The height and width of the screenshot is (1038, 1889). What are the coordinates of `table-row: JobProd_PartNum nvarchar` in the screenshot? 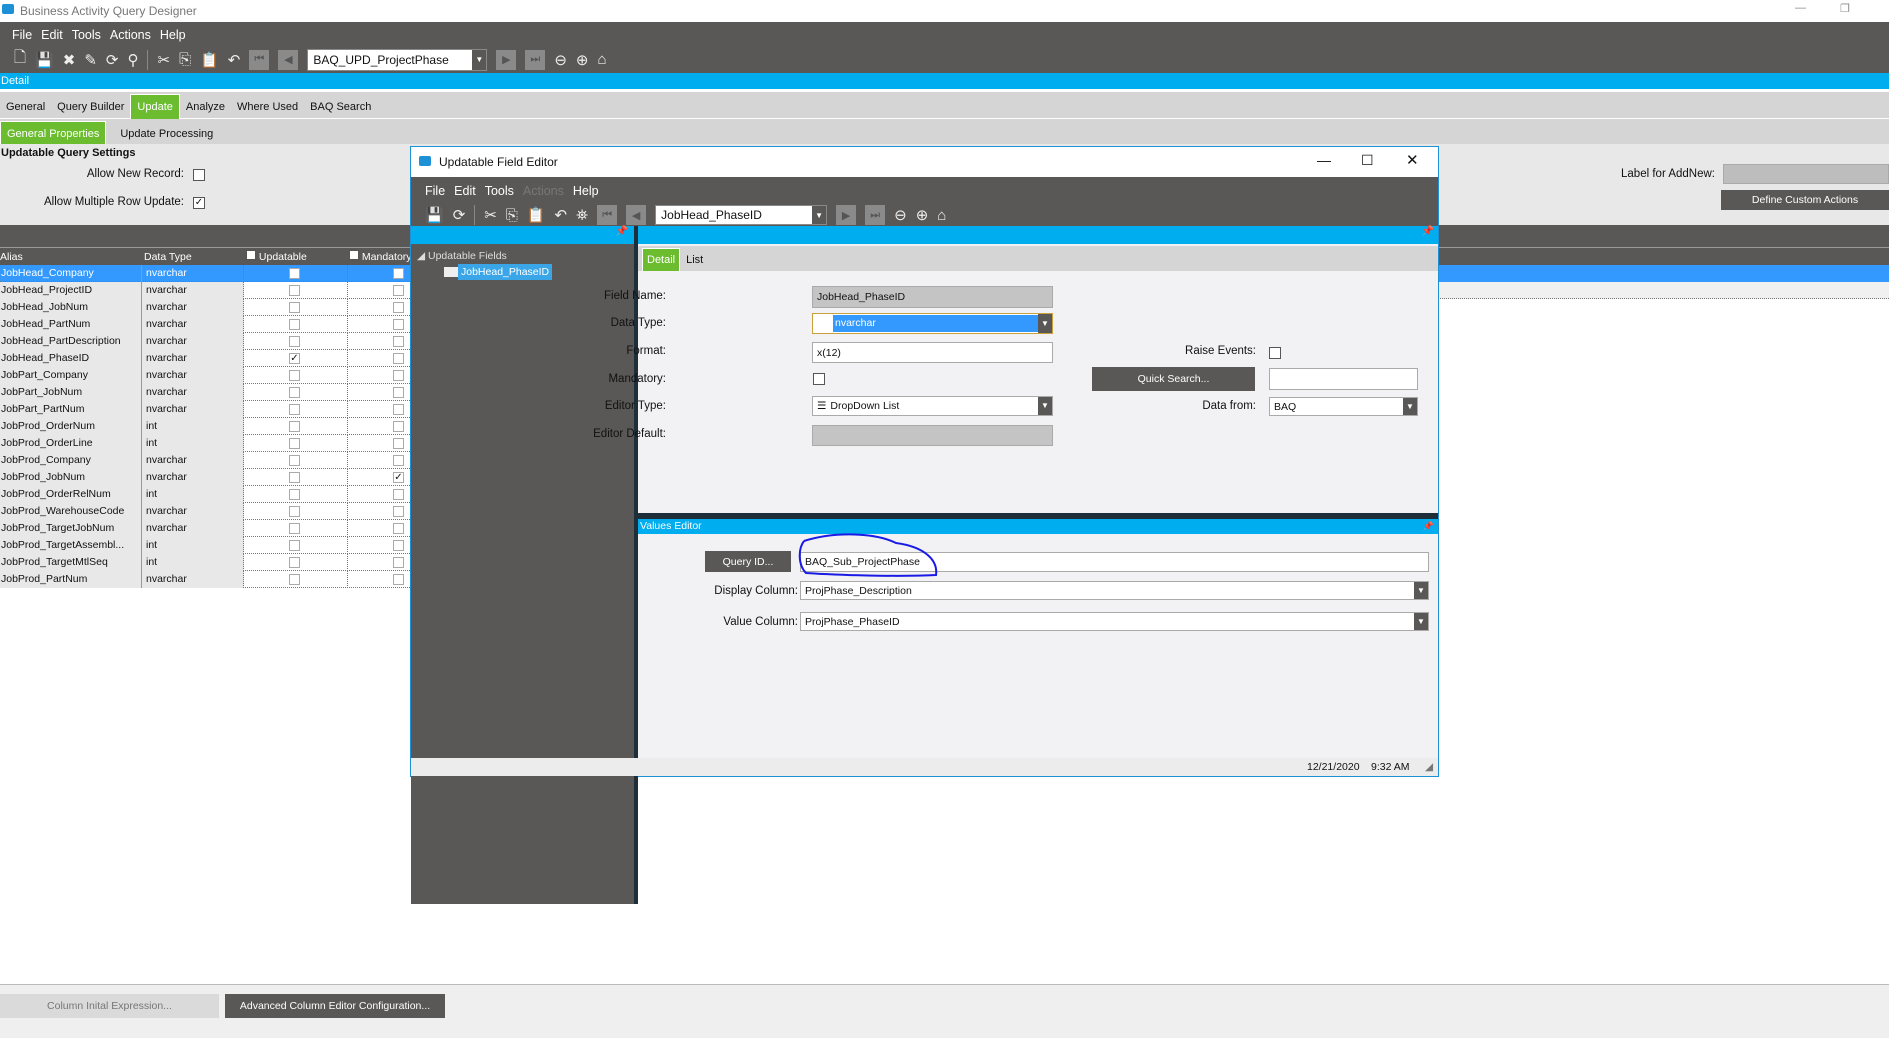 It's located at (205, 579).